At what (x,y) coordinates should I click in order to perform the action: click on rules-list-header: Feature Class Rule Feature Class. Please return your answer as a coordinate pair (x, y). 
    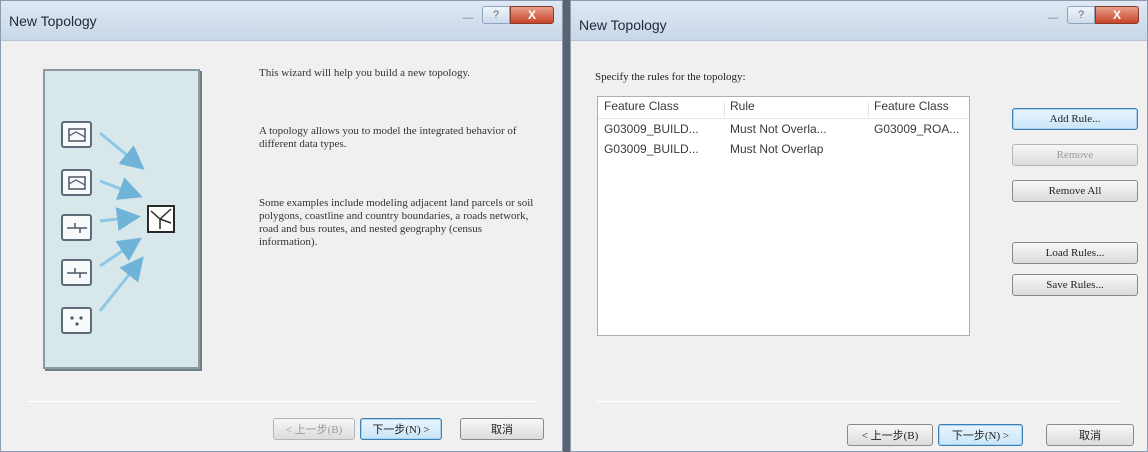
    Looking at the image, I should click on (783, 109).